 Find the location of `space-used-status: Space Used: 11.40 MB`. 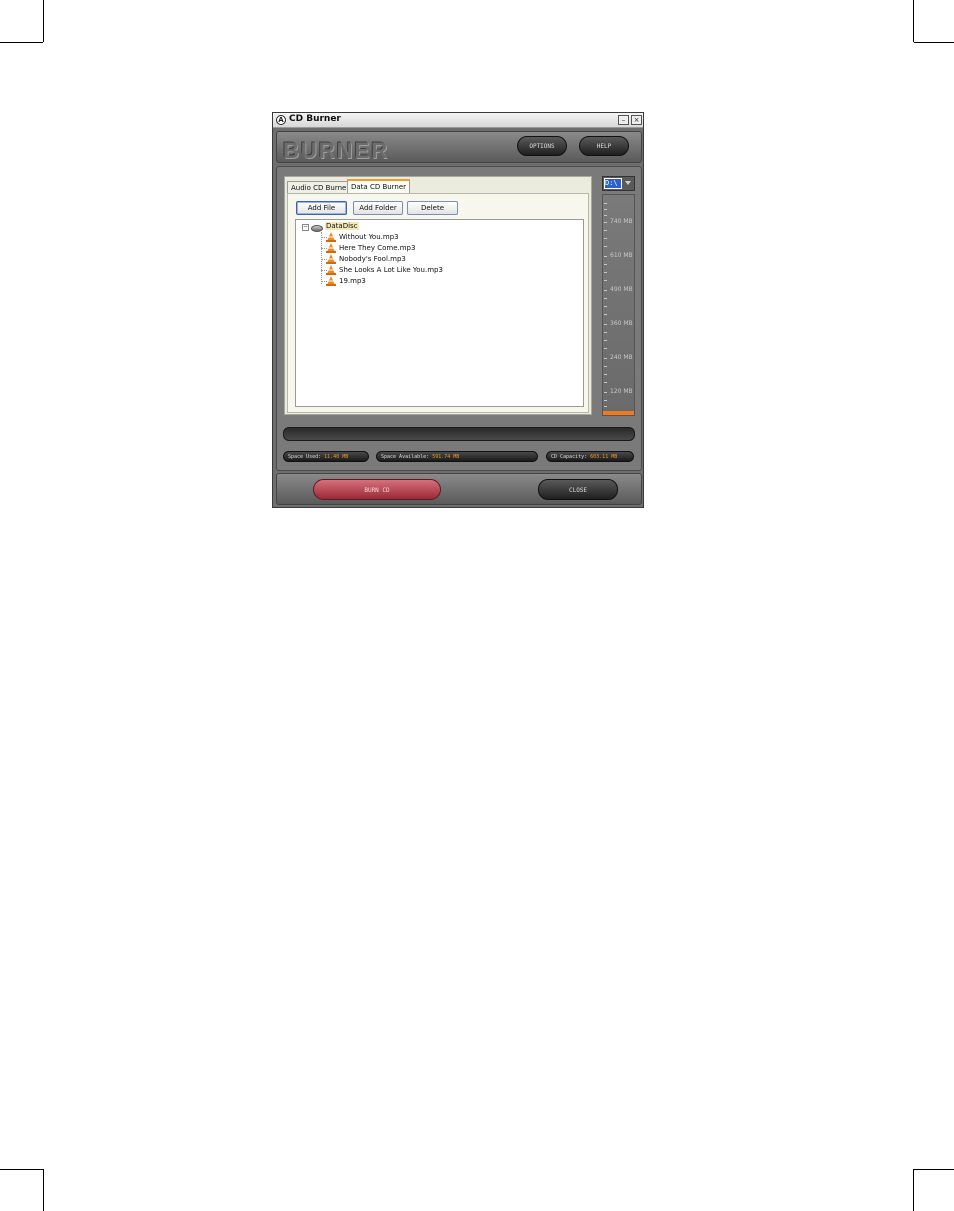

space-used-status: Space Used: 11.40 MB is located at coordinates (326, 456).